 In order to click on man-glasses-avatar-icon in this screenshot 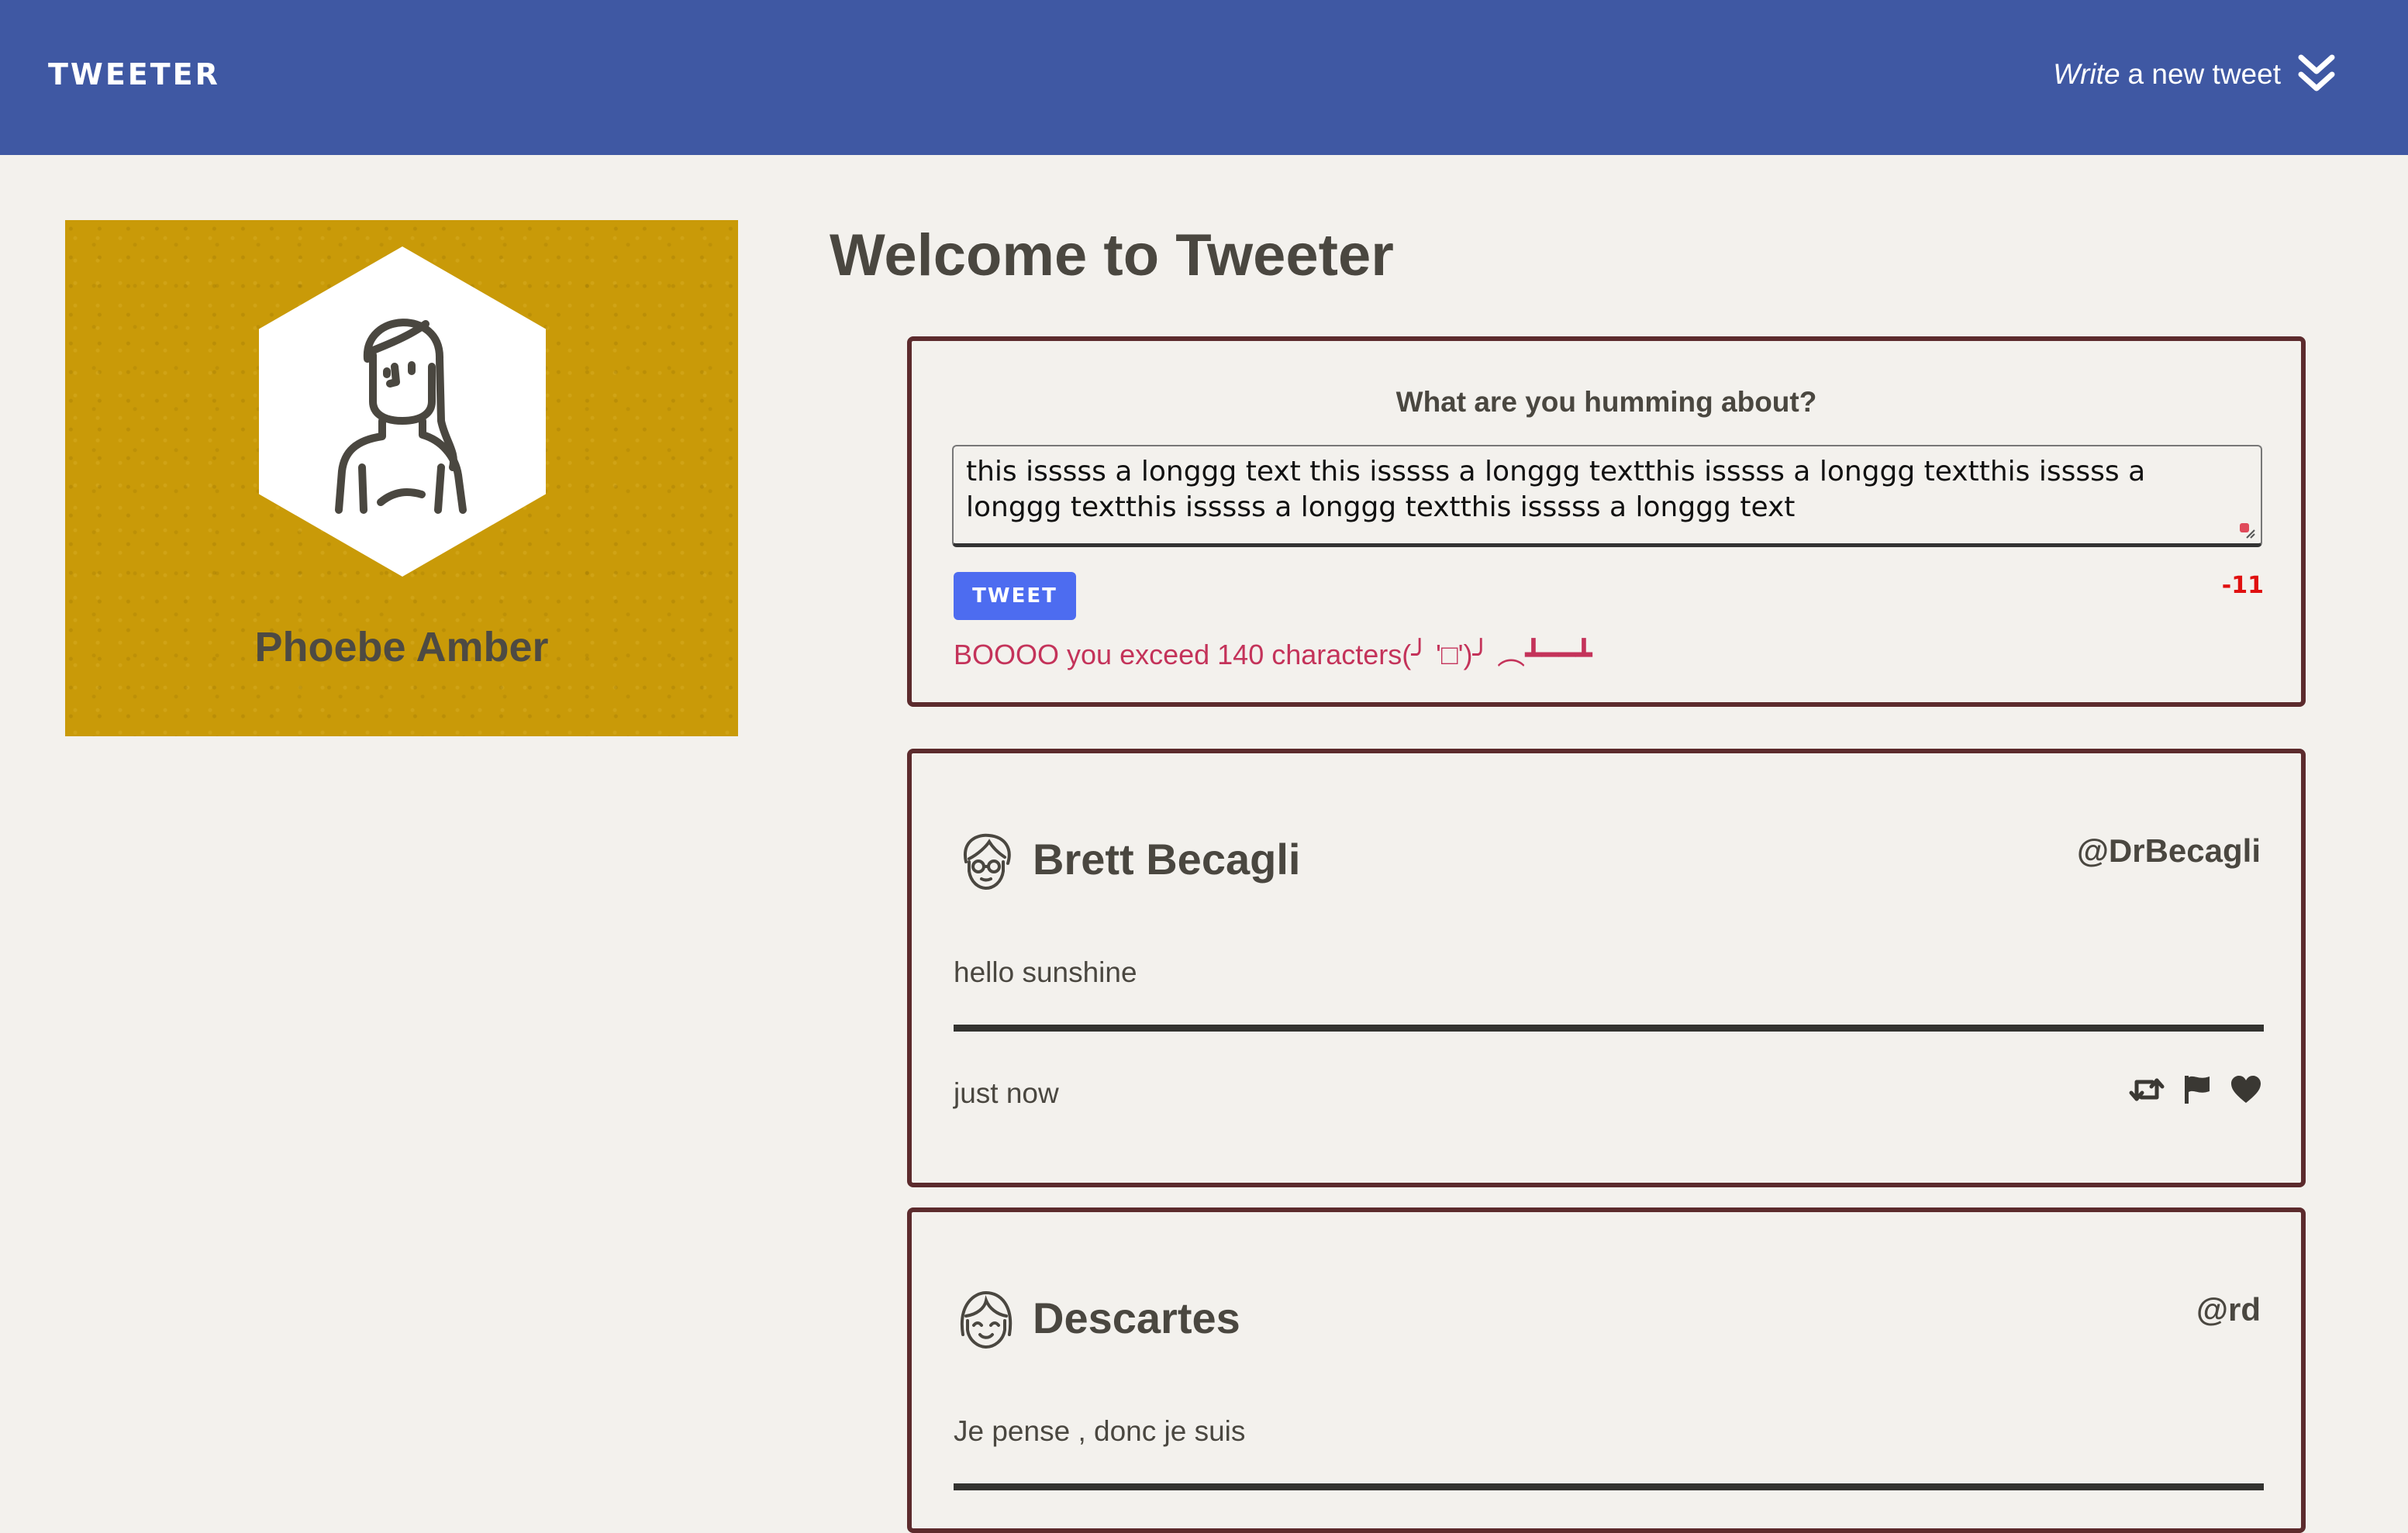, I will do `click(987, 862)`.